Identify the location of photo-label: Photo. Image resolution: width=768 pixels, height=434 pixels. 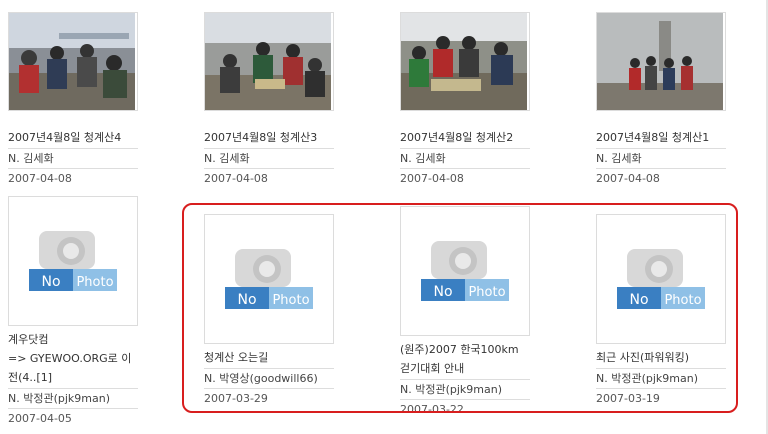
(94, 282).